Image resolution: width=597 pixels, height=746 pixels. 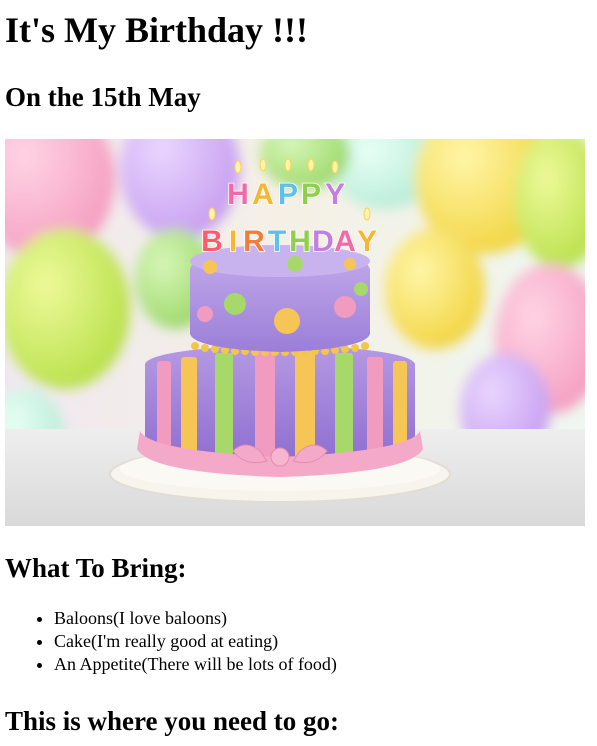 What do you see at coordinates (277, 241) in the screenshot?
I see `candle-letter: T` at bounding box center [277, 241].